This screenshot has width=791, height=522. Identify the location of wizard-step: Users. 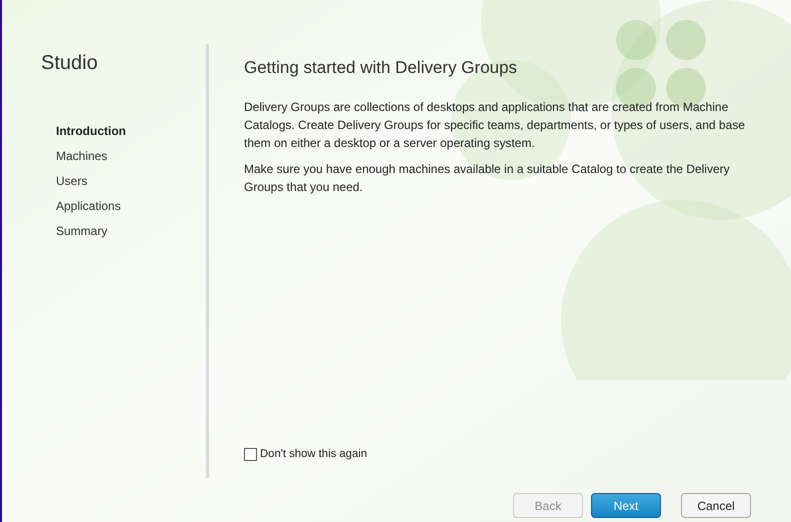
(131, 181).